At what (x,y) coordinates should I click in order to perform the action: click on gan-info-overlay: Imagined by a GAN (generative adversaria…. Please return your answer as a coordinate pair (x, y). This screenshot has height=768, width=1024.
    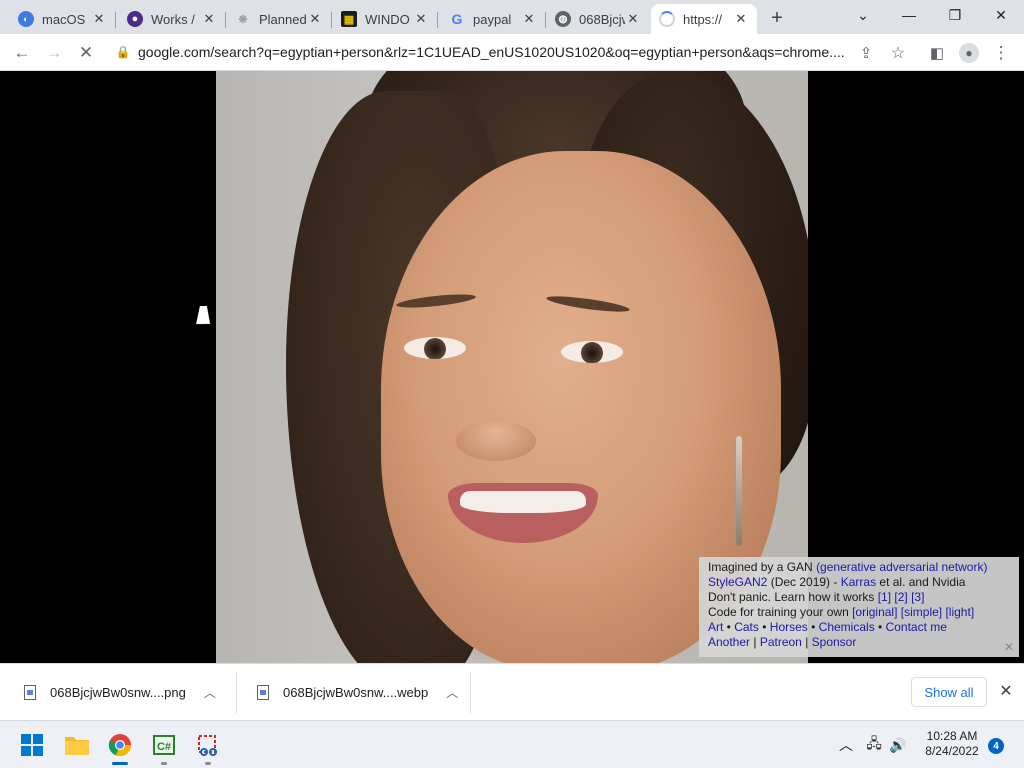
    Looking at the image, I should click on (859, 607).